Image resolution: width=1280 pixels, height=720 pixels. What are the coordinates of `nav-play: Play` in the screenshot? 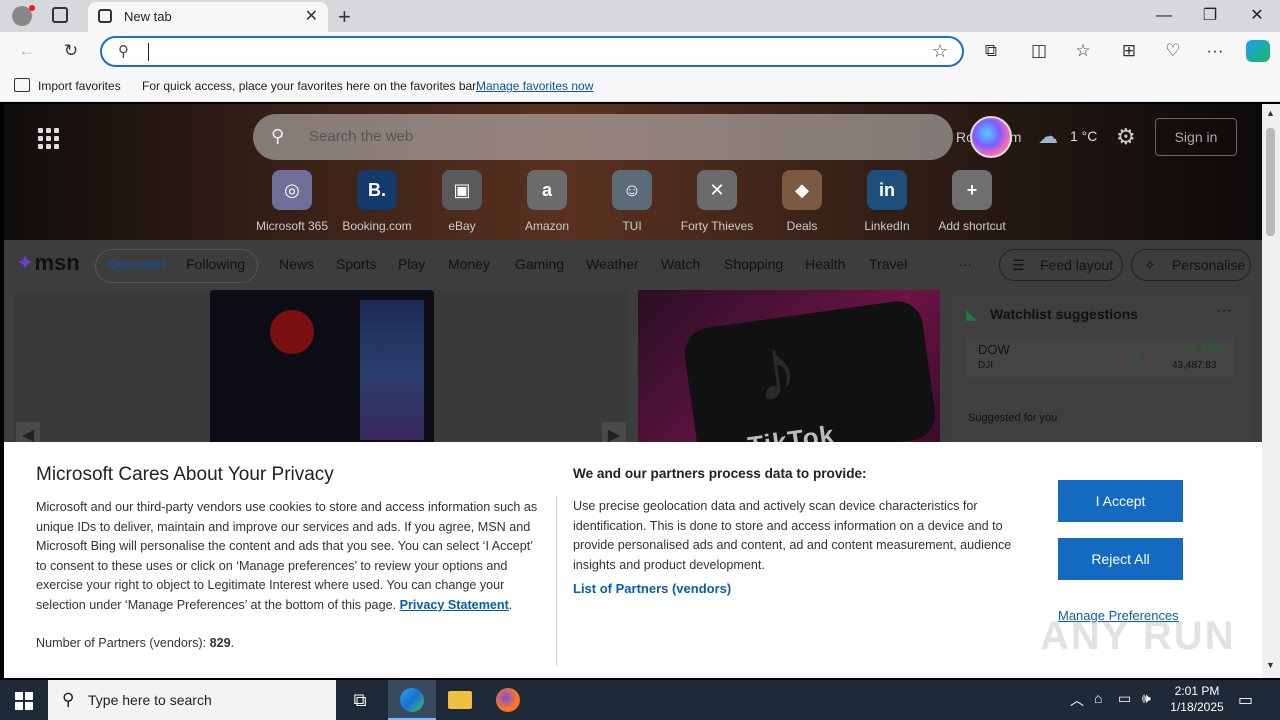 It's located at (411, 264).